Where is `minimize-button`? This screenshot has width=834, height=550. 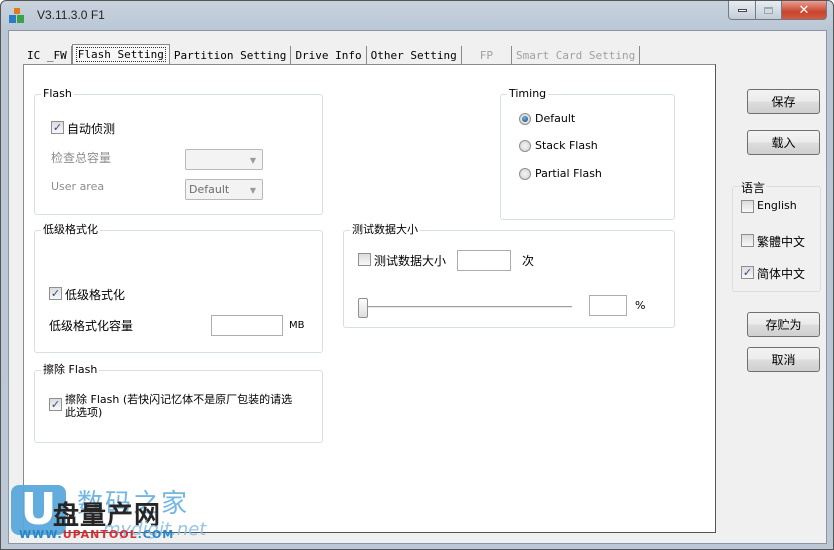
minimize-button is located at coordinates (742, 10).